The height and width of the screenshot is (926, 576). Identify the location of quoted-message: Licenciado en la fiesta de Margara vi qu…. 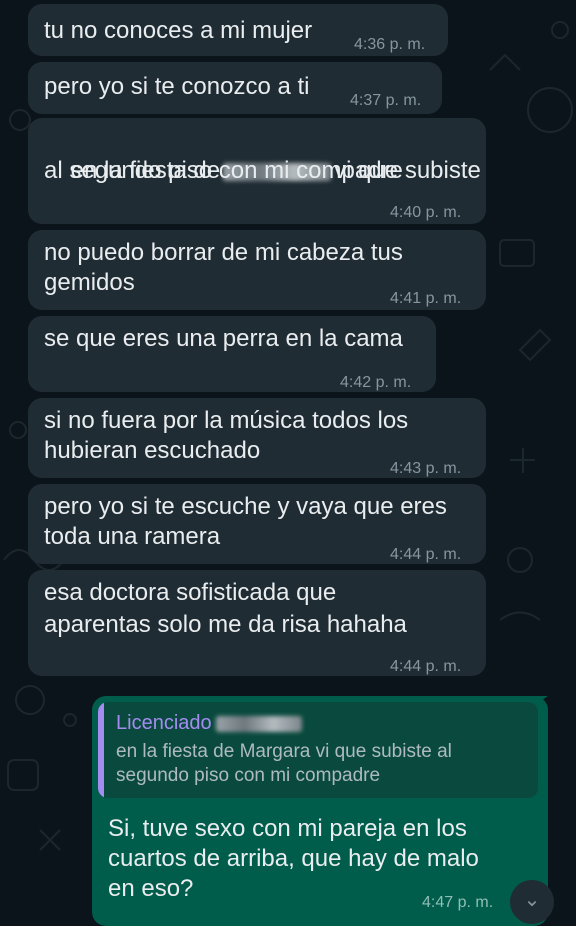
(318, 750).